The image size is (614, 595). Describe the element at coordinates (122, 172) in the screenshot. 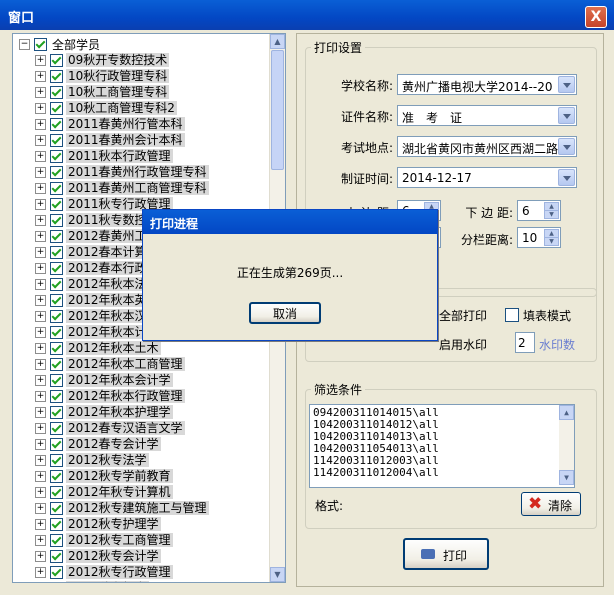

I see `tree-item: +2011春黄州行政管理专科` at that location.